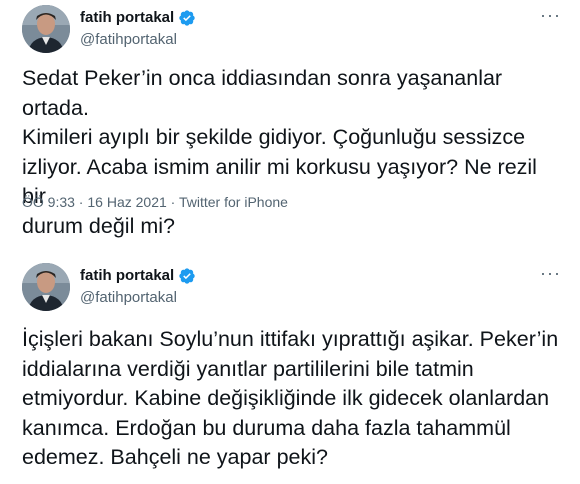 The height and width of the screenshot is (484, 580). Describe the element at coordinates (126, 202) in the screenshot. I see `tweet-date-link: 16 Haz 2021` at that location.